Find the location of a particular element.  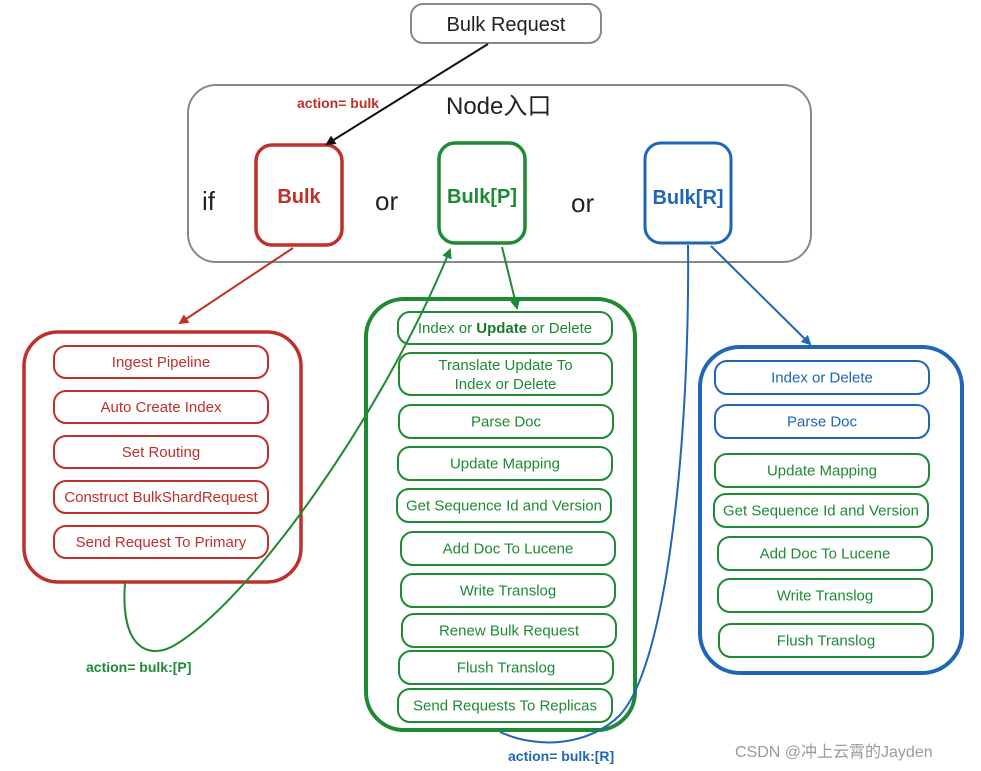

edge-label-action-bulk: action= bulk is located at coordinates (338, 103).